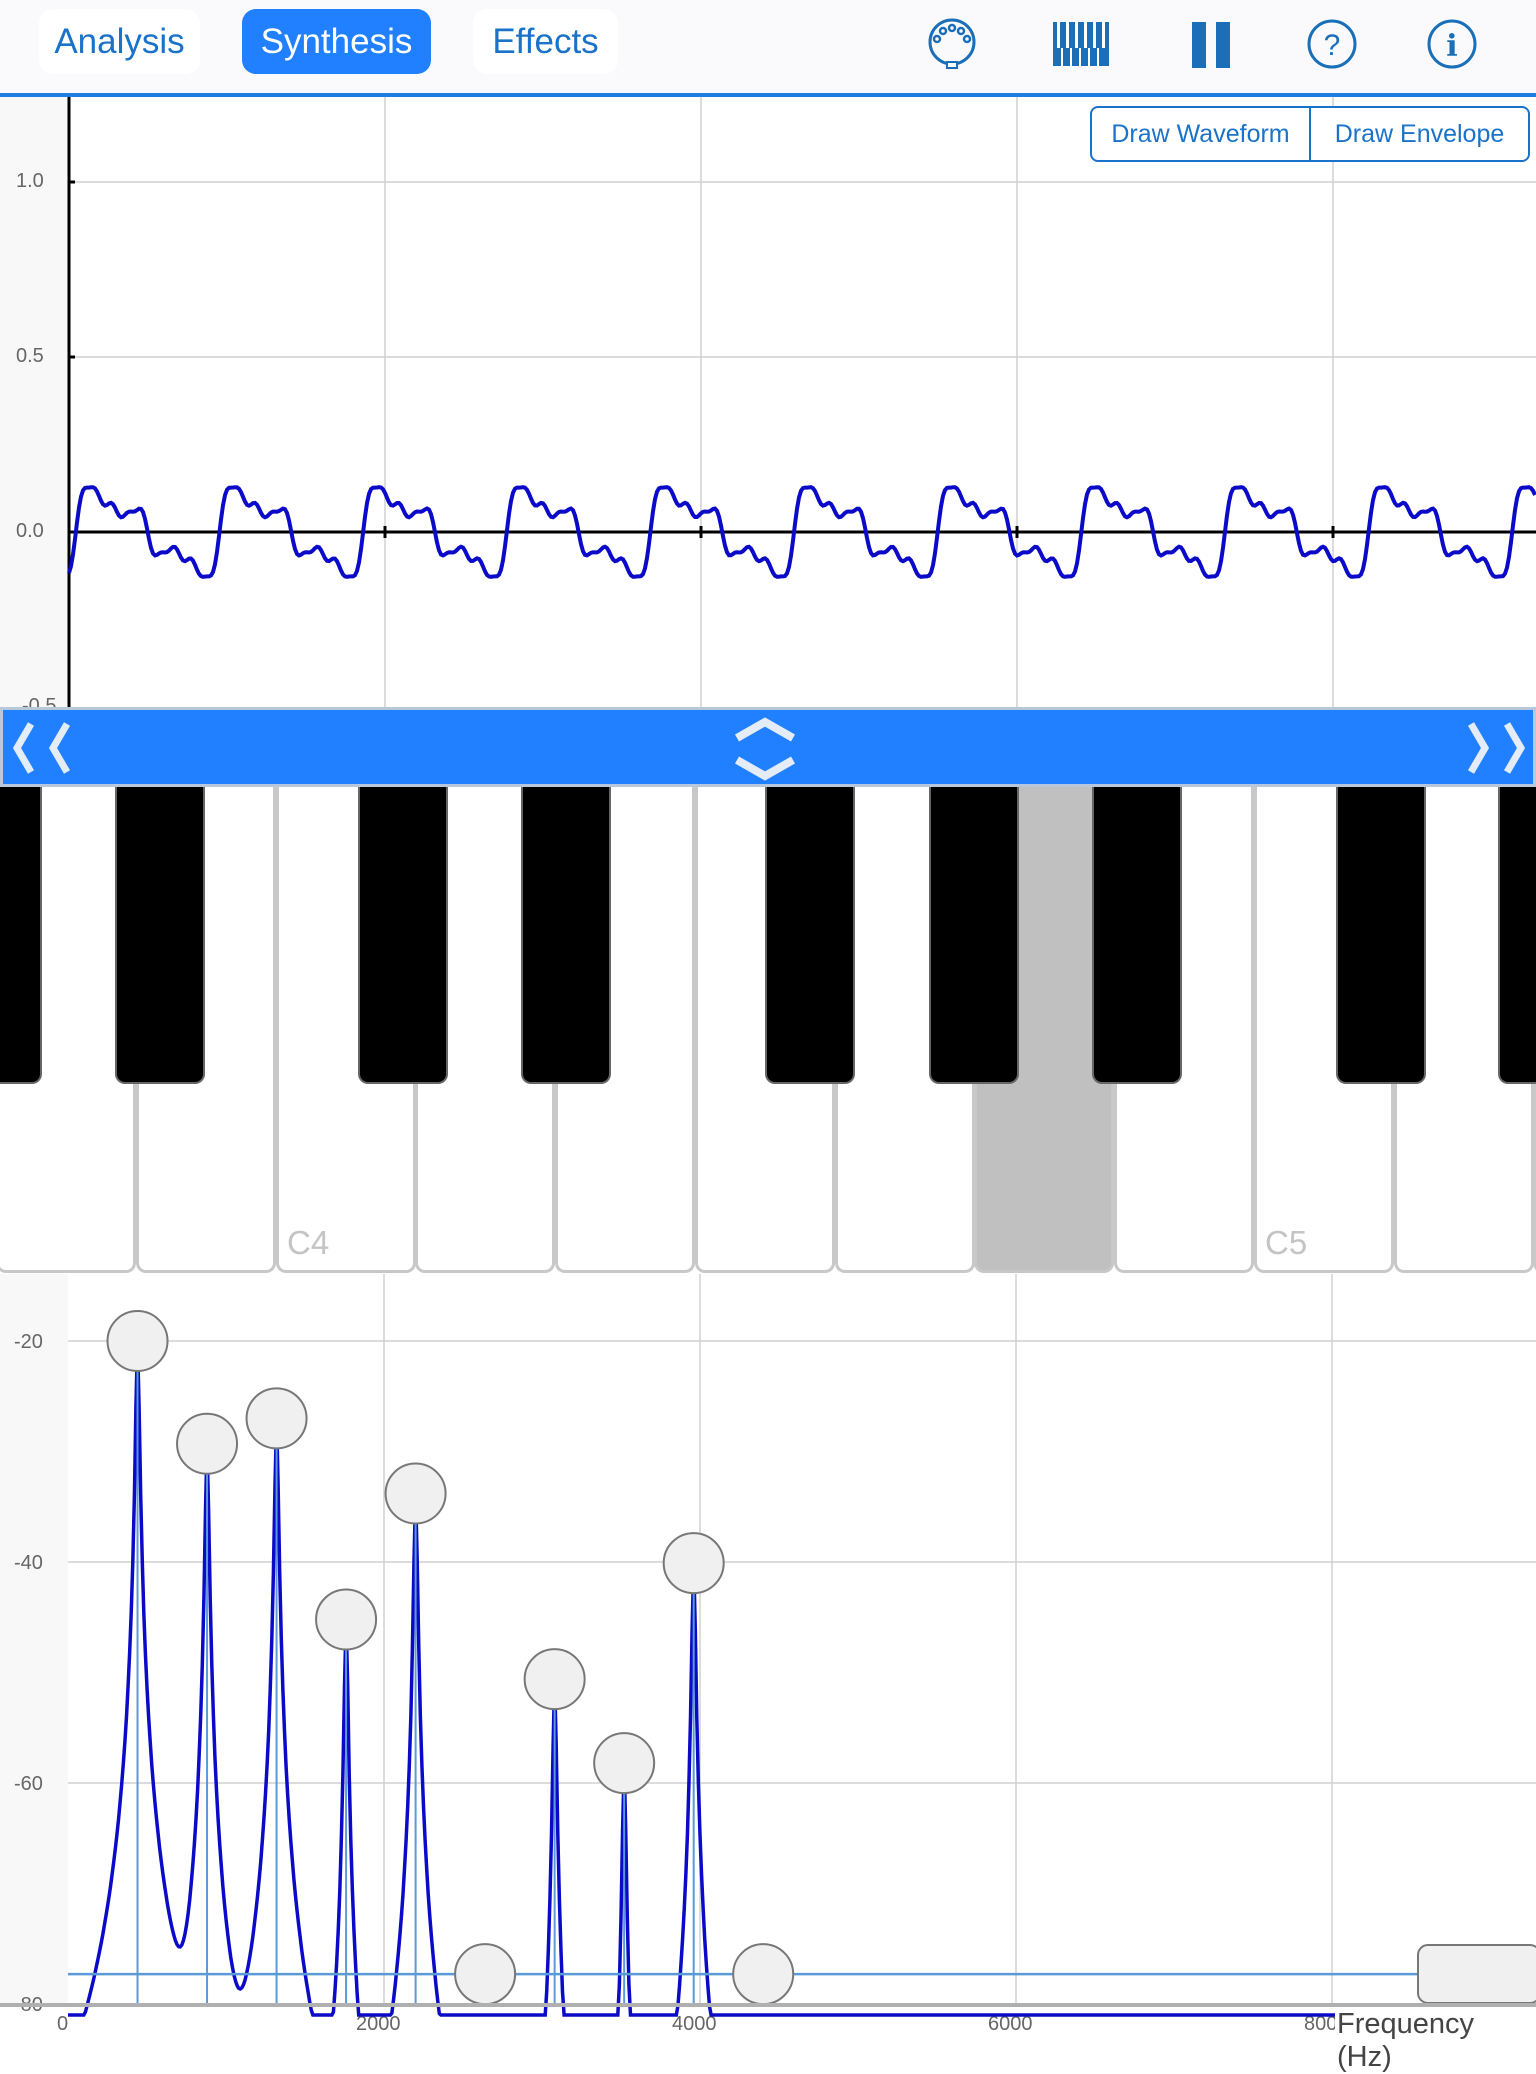 The height and width of the screenshot is (2074, 1536). Describe the element at coordinates (1476, 1974) in the screenshot. I see `floor-level-handle` at that location.